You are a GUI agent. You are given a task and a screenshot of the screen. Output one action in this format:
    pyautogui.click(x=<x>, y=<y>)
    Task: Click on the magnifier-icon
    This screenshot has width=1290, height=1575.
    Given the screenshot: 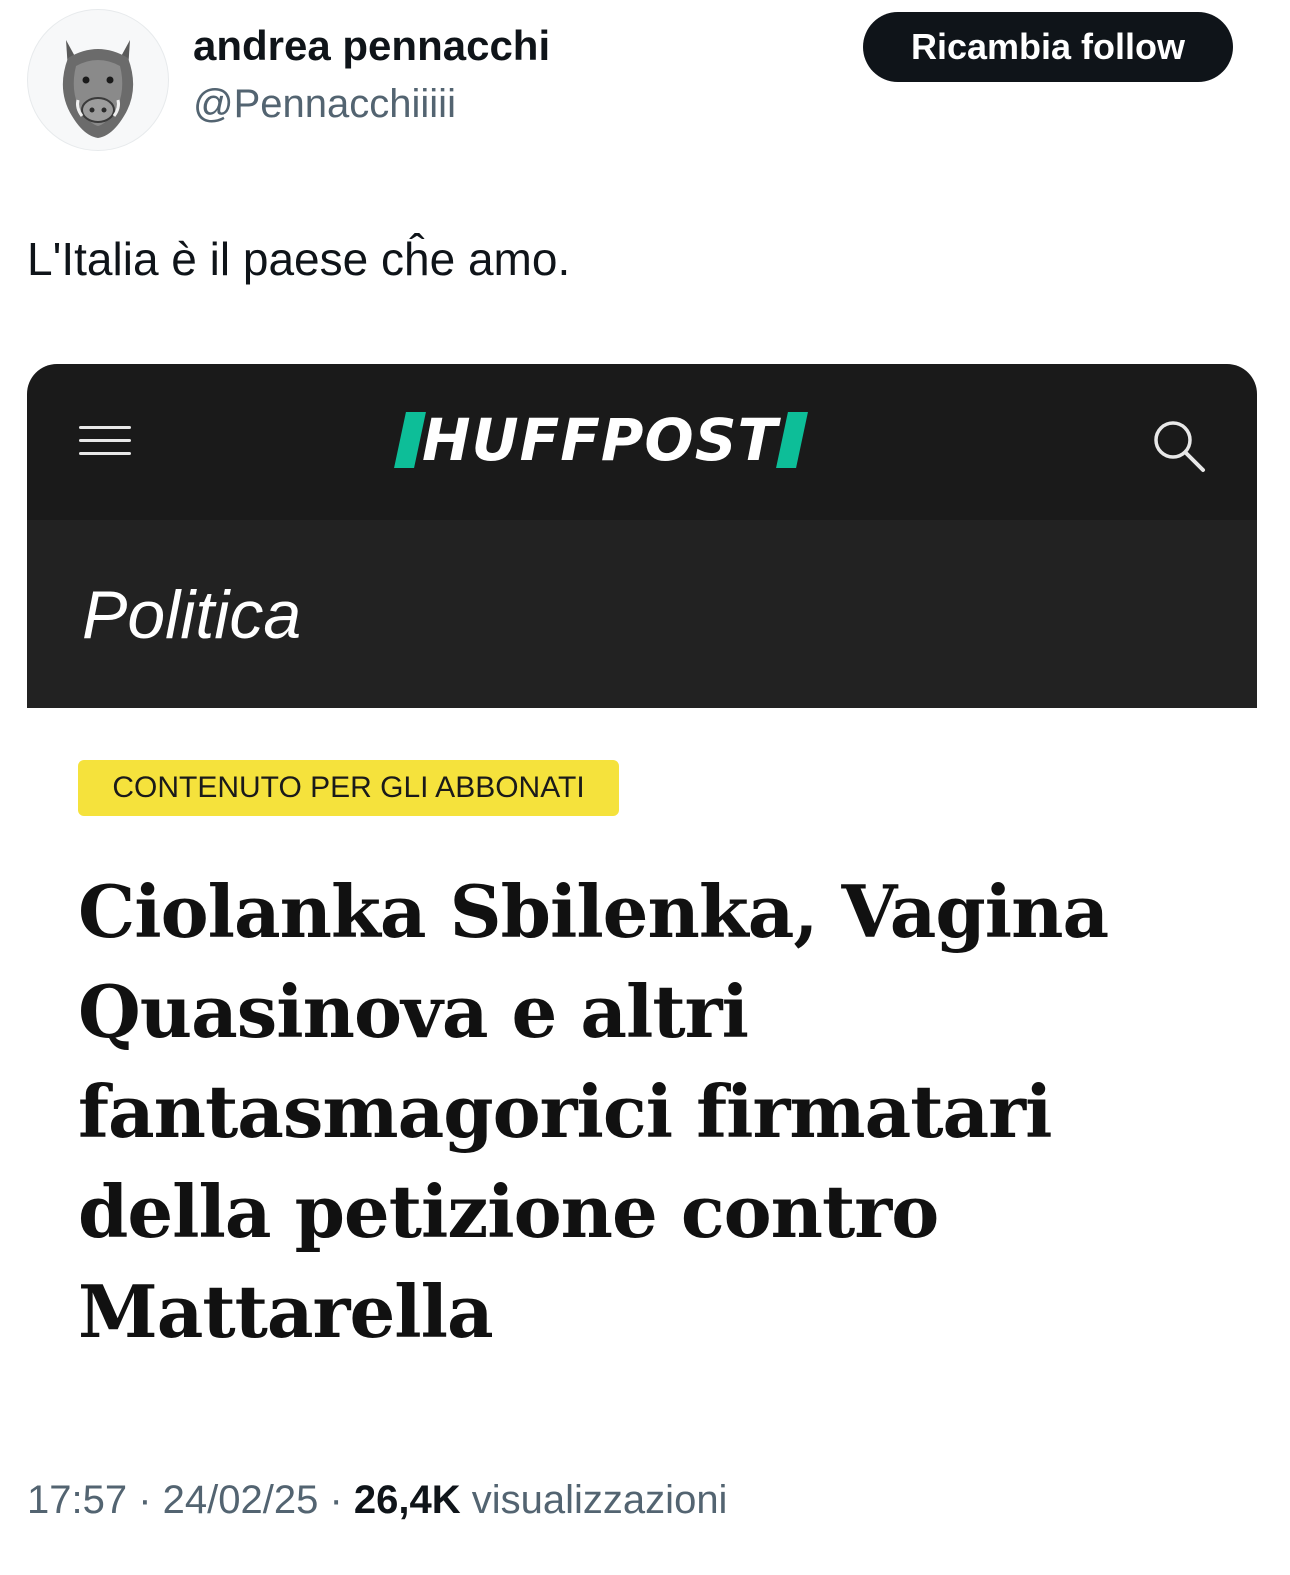 What is the action you would take?
    pyautogui.click(x=1179, y=446)
    